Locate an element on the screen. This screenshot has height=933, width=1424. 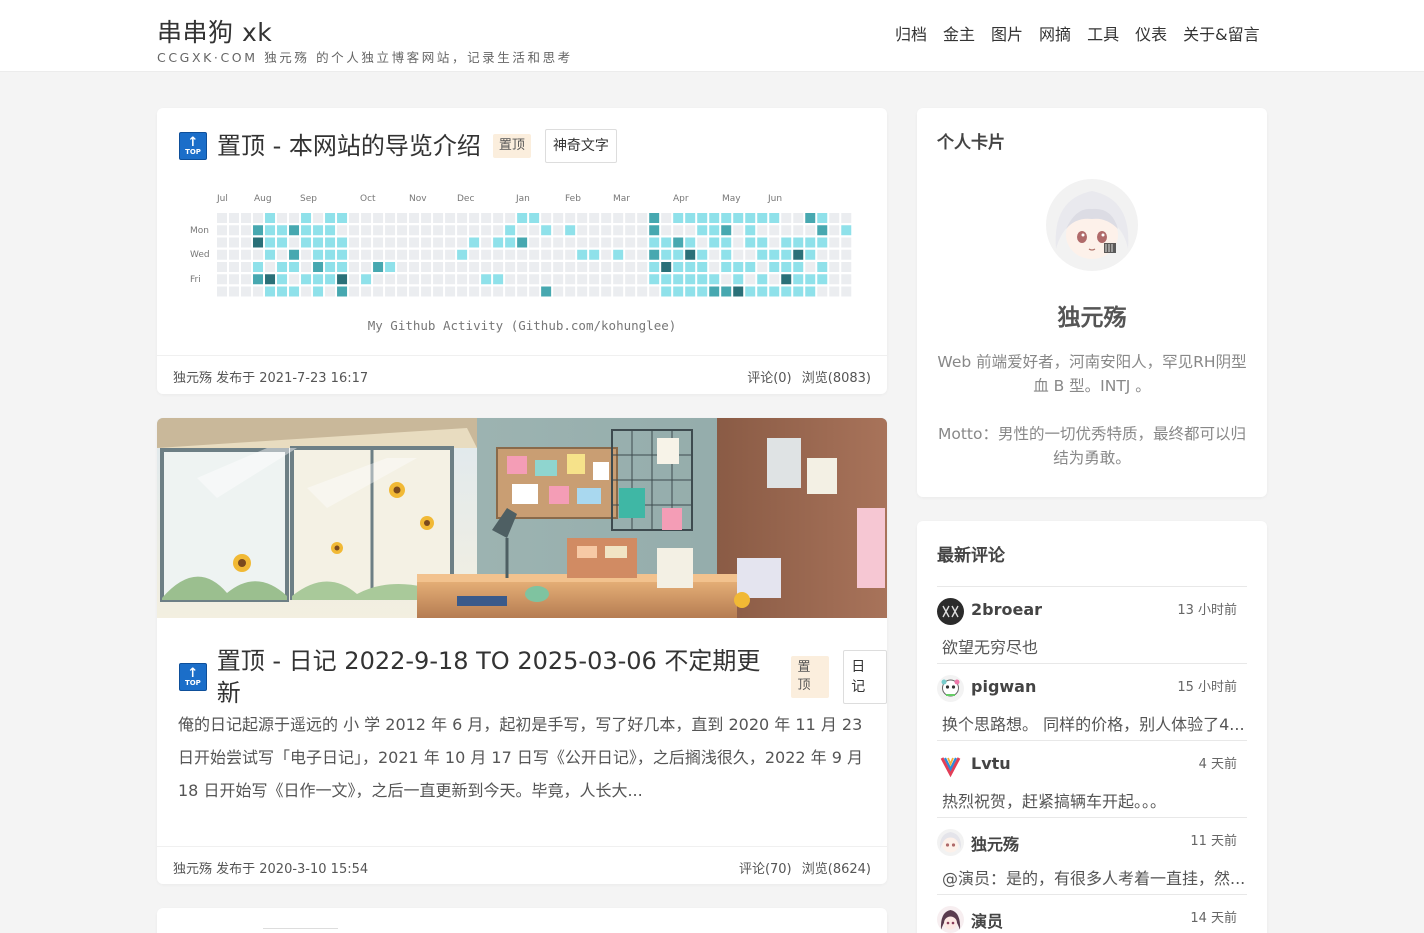
nav-excerpts: 网摘 is located at coordinates (1055, 35).